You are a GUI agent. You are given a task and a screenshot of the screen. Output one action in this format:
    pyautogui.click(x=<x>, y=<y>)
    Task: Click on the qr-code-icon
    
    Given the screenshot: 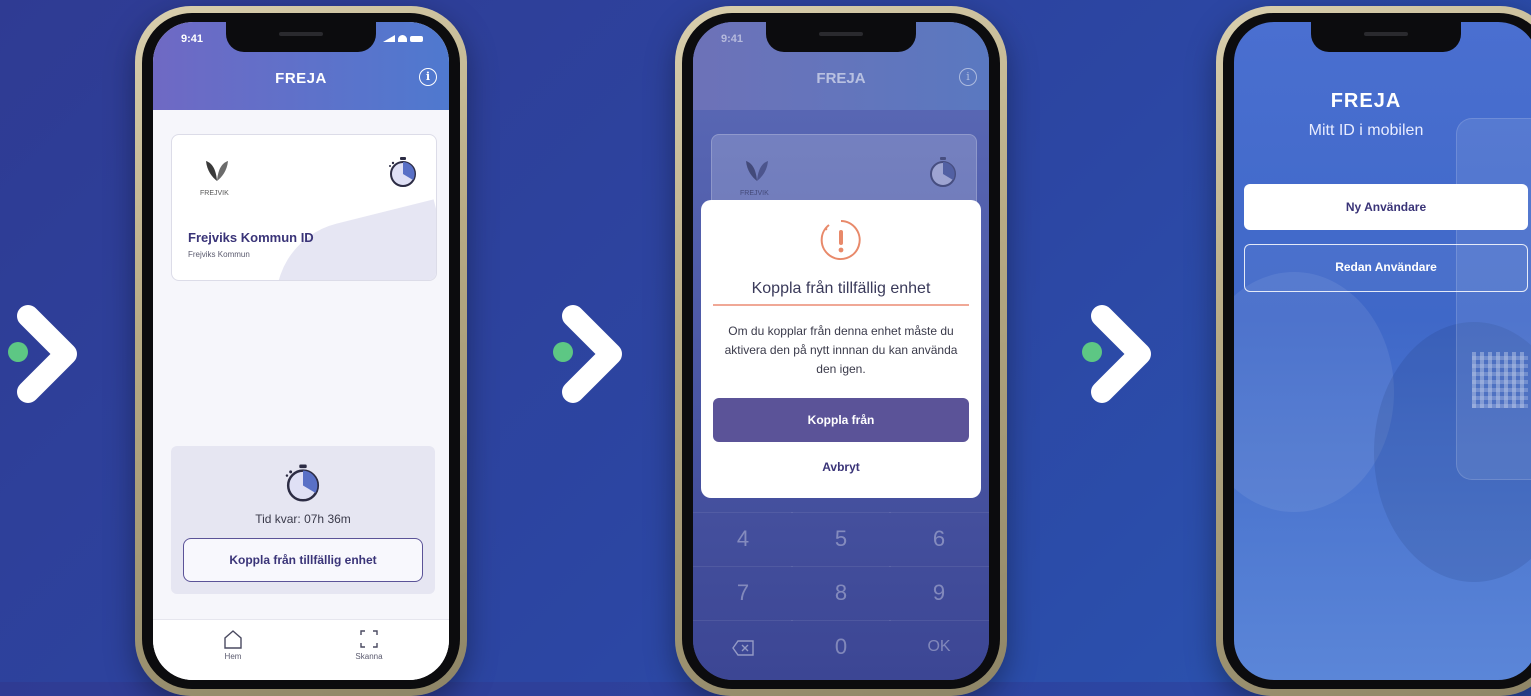 What is the action you would take?
    pyautogui.click(x=1500, y=380)
    